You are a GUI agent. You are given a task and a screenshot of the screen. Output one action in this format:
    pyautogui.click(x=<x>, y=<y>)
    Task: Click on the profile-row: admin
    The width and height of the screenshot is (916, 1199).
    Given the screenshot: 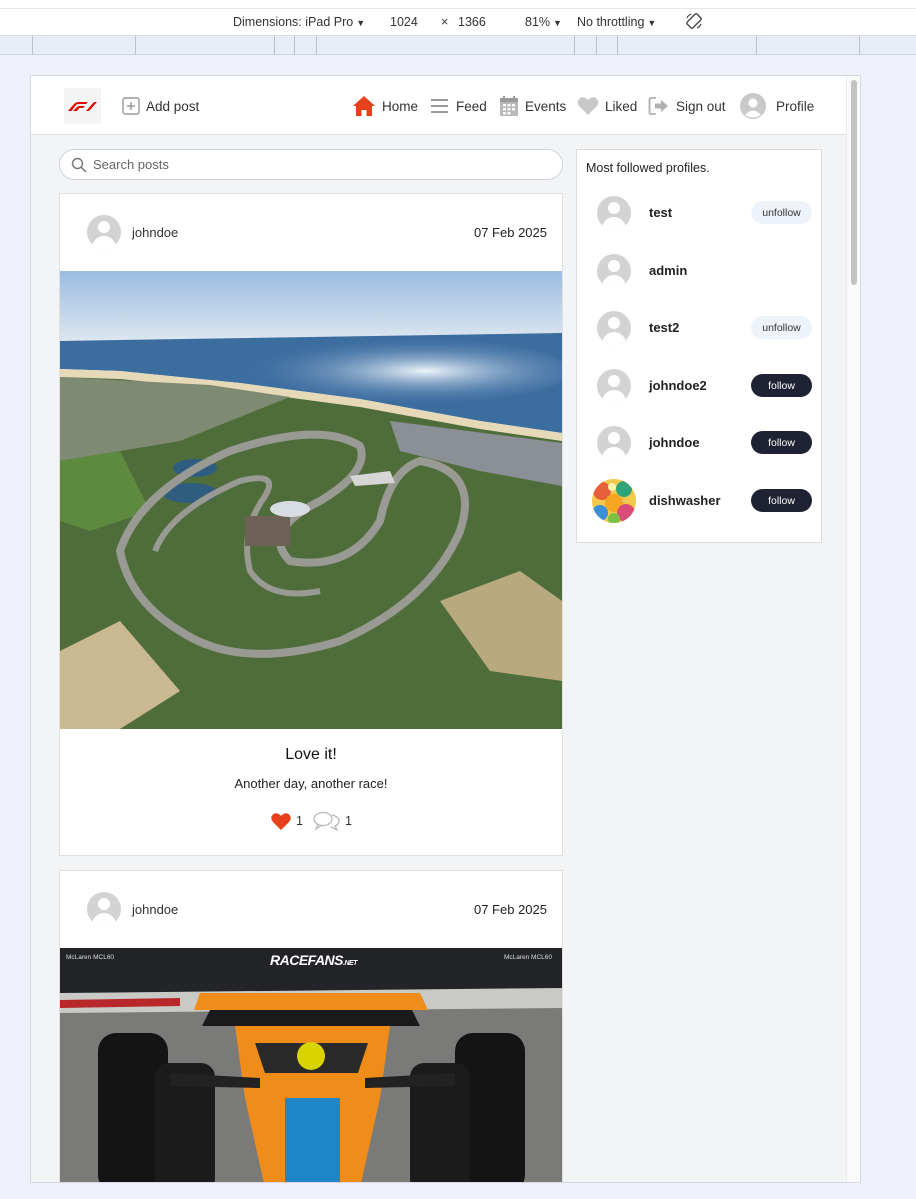 What is the action you would take?
    pyautogui.click(x=700, y=271)
    